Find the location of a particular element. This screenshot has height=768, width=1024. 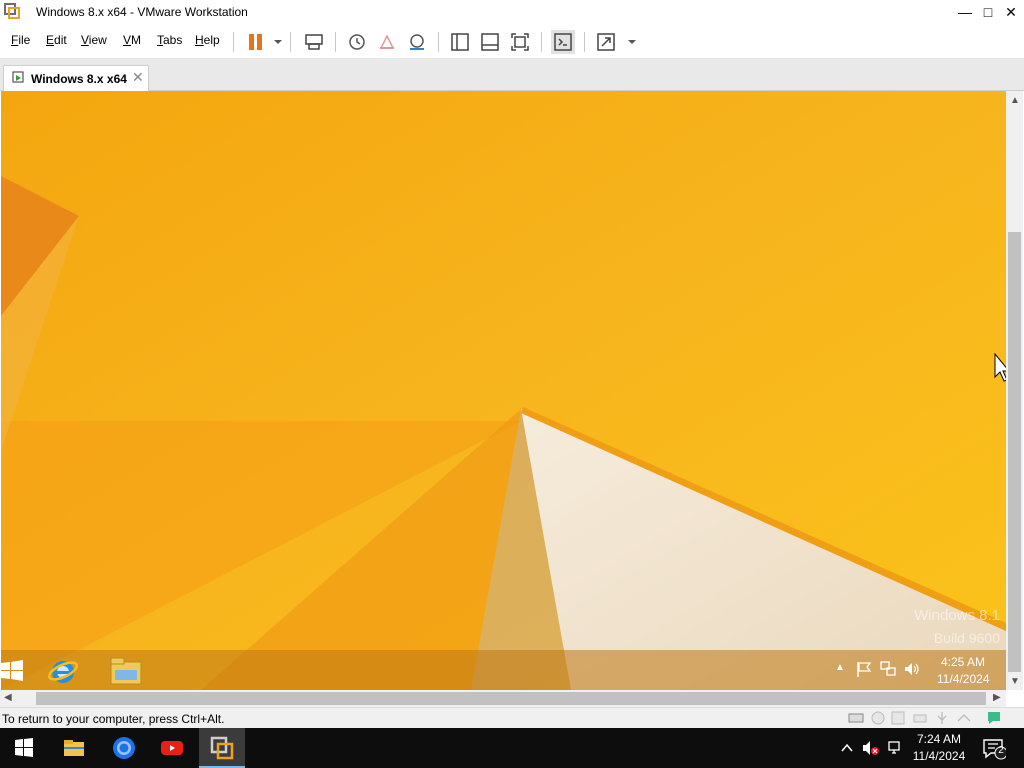

host-taskbar: 7:24 AM 11/4/2024 2 is located at coordinates (512, 748).